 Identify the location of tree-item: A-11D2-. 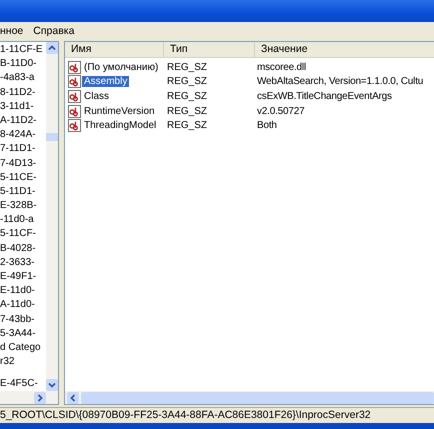
(23, 121).